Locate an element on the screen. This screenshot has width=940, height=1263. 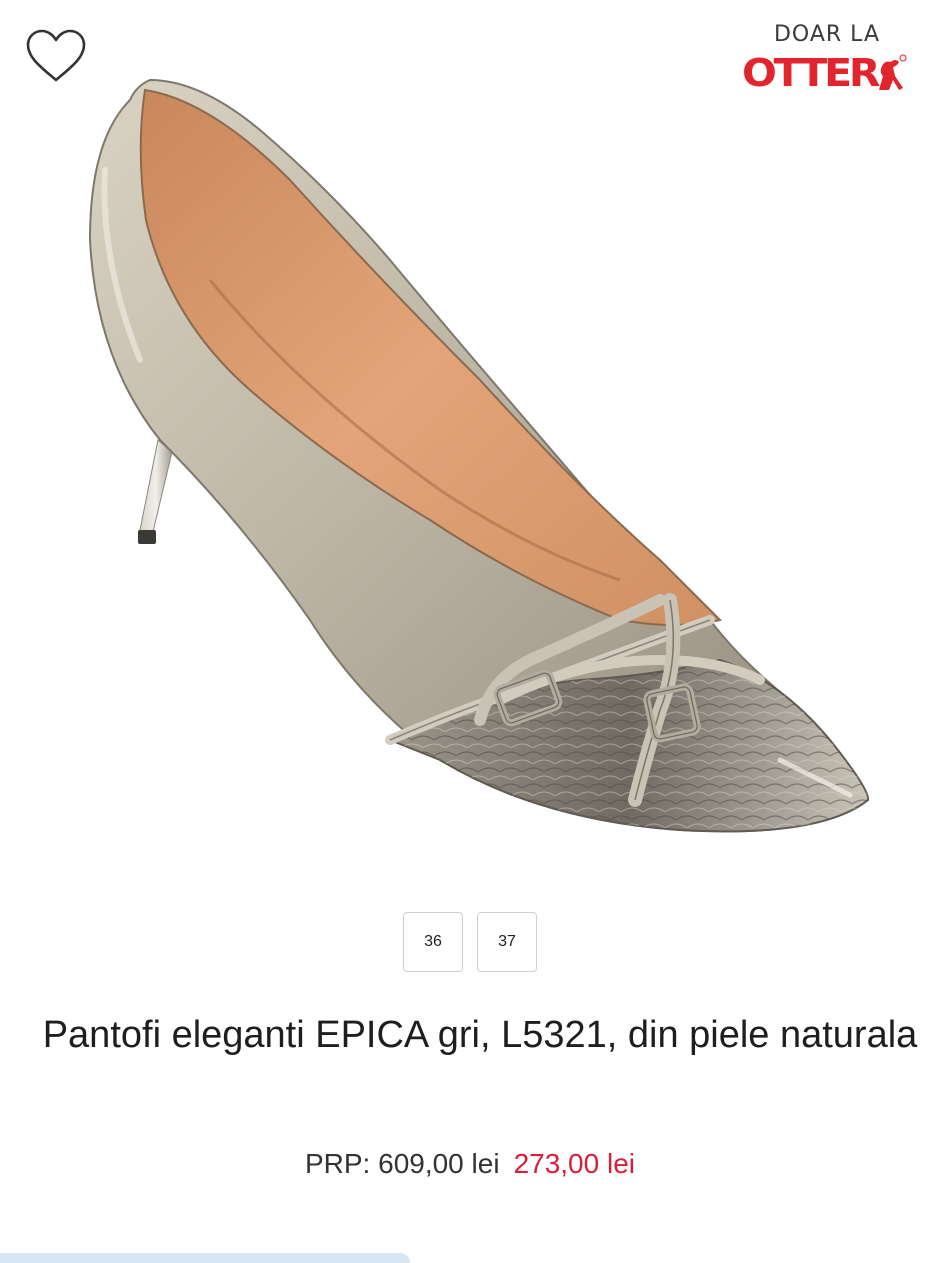
price-row: PRP: 609,00 lei 273,00 lei is located at coordinates (470, 1164).